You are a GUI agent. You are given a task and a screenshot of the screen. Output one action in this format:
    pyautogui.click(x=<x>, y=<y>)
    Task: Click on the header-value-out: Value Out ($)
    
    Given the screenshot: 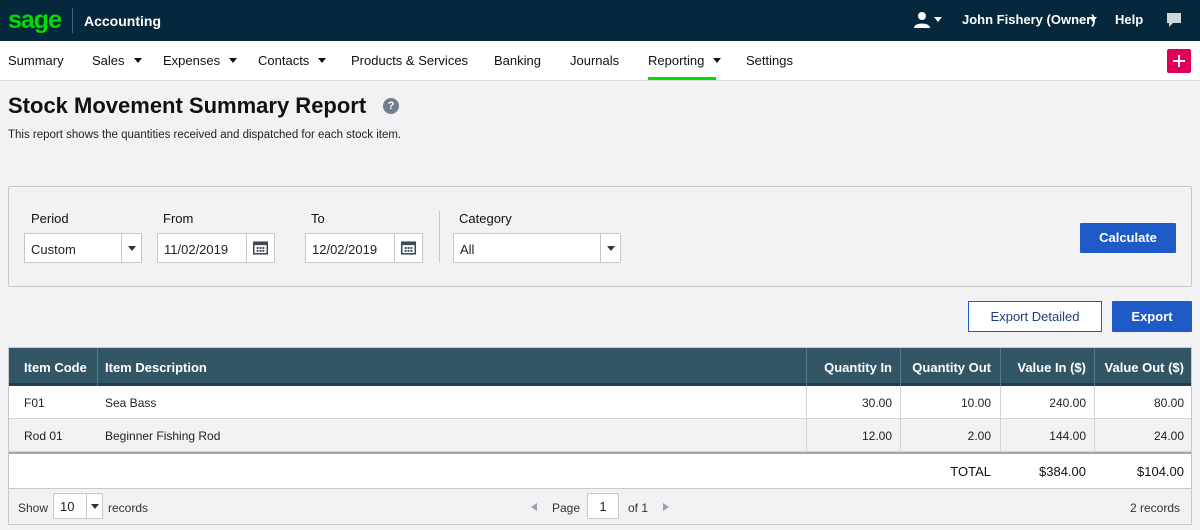 What is the action you would take?
    pyautogui.click(x=1140, y=367)
    